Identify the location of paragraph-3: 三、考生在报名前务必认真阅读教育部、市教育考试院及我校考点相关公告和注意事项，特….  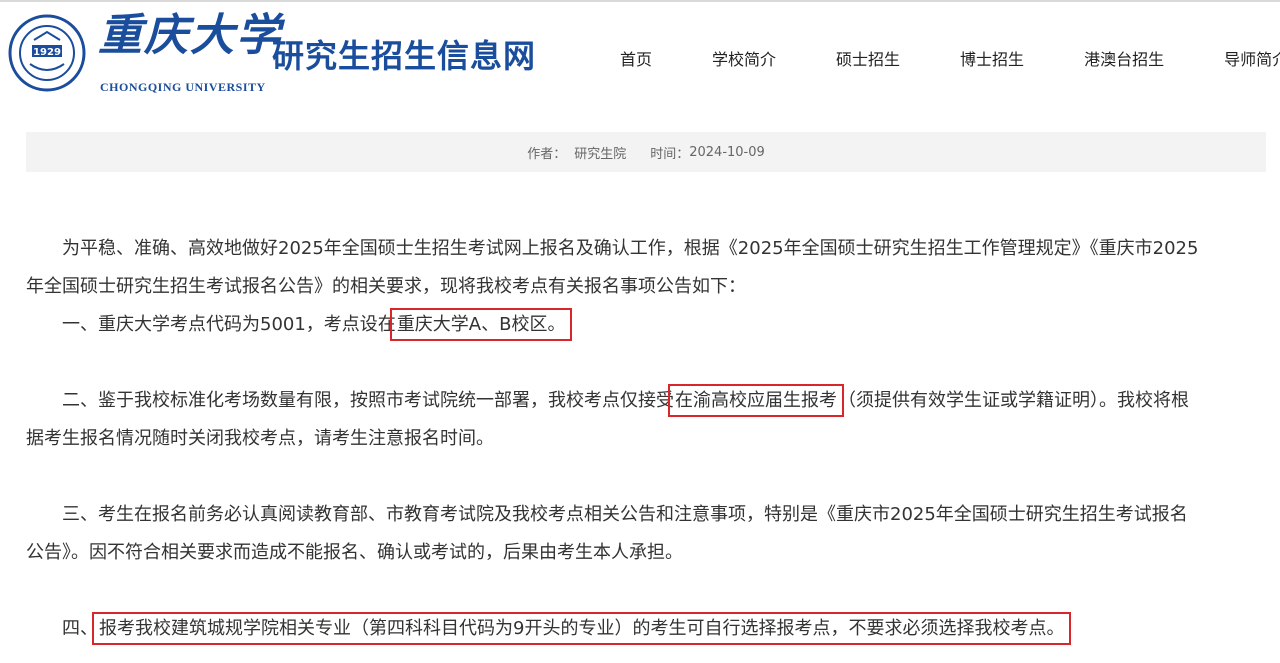
(646, 534).